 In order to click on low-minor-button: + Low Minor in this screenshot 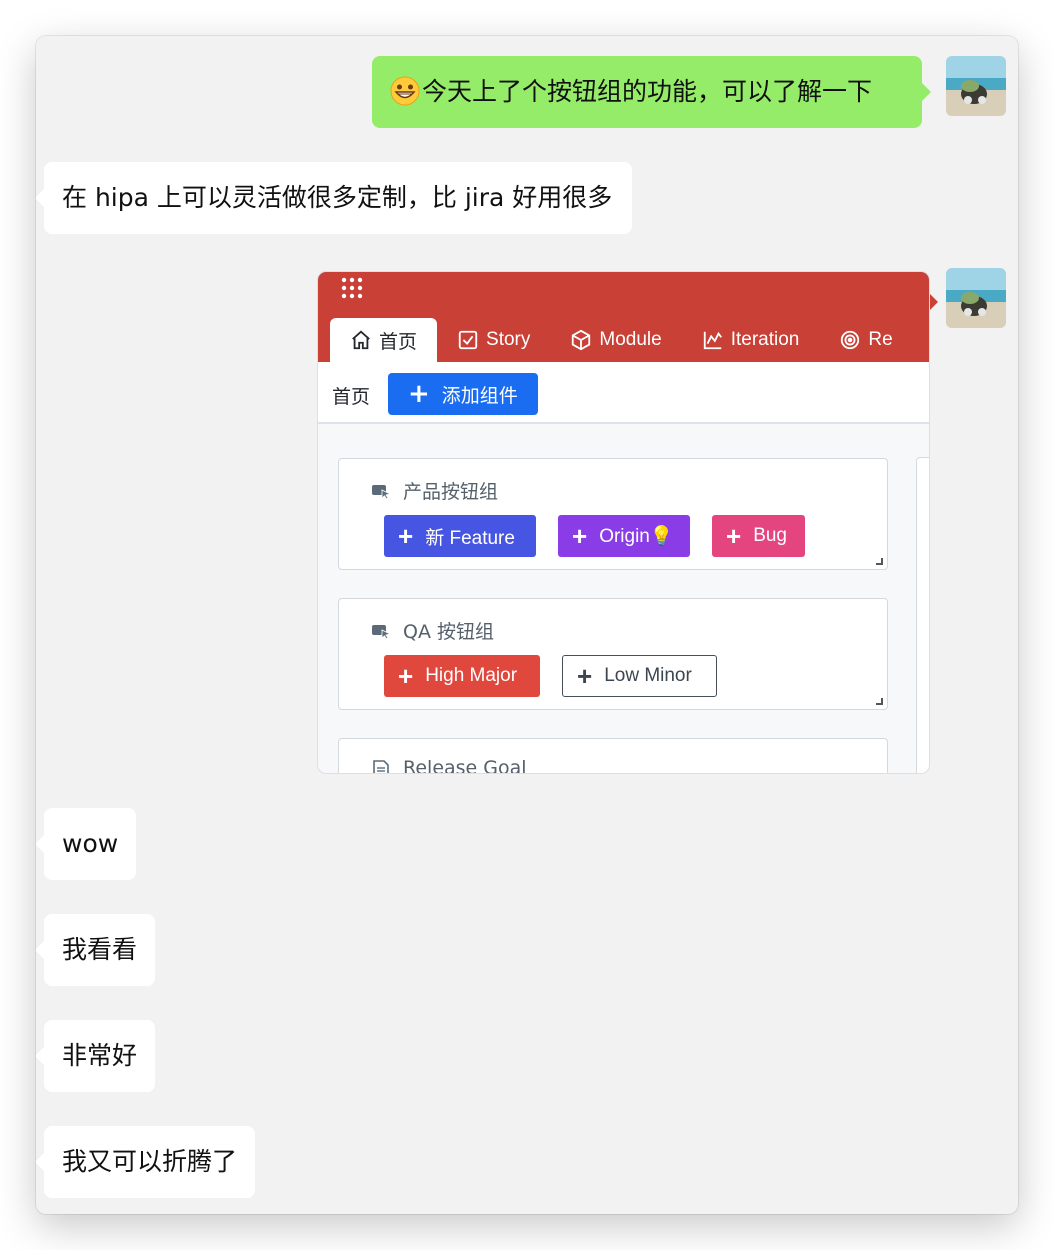, I will do `click(639, 676)`.